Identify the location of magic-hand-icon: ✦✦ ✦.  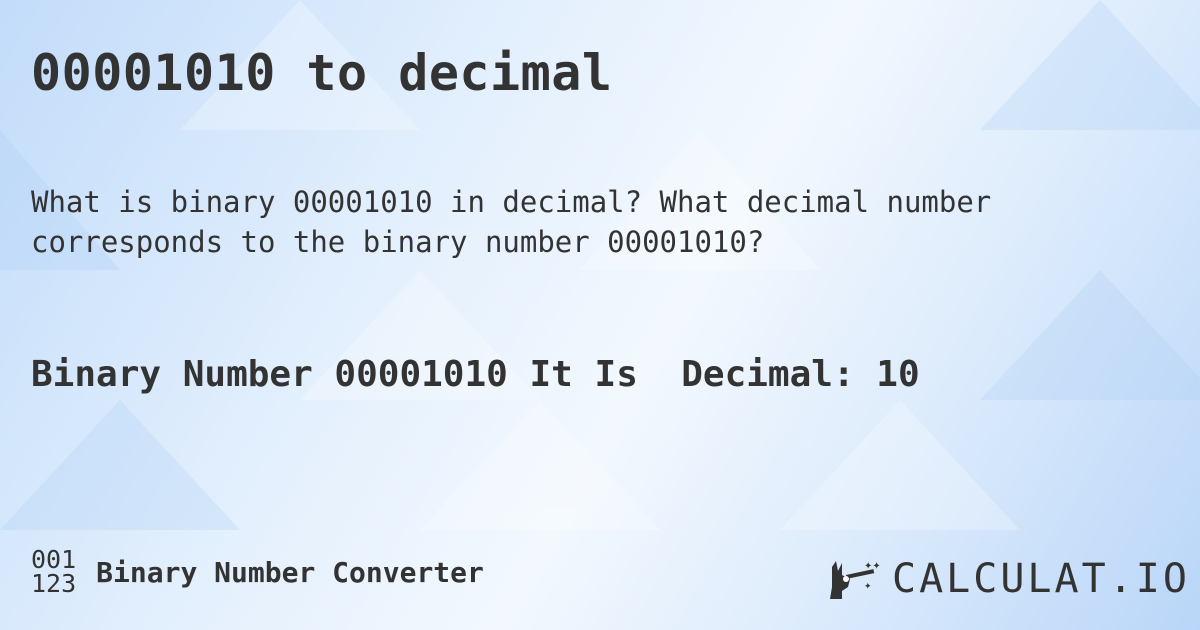
(855, 580).